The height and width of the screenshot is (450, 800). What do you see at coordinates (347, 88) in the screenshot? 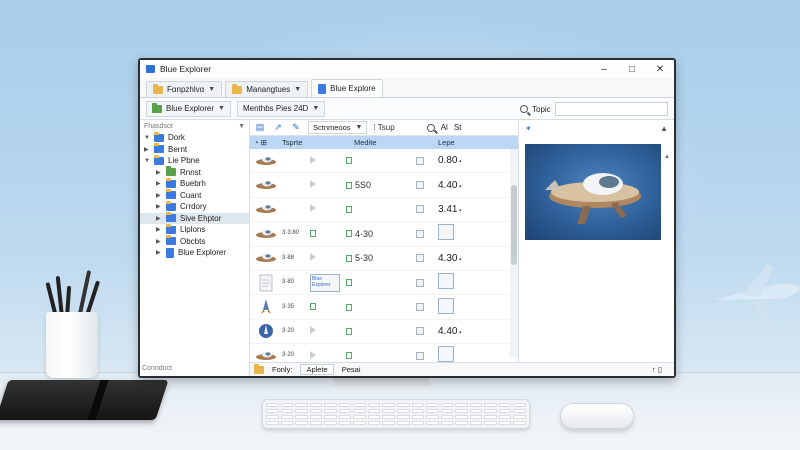
I see `tab-3: Blue Explore` at bounding box center [347, 88].